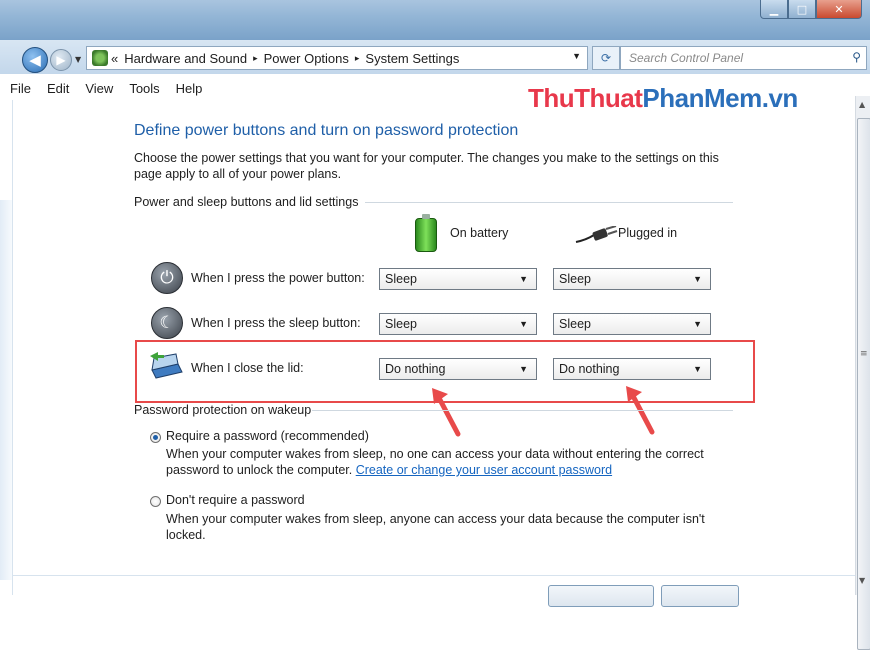 The height and width of the screenshot is (650, 870). Describe the element at coordinates (700, 596) in the screenshot. I see `cancel-button` at that location.